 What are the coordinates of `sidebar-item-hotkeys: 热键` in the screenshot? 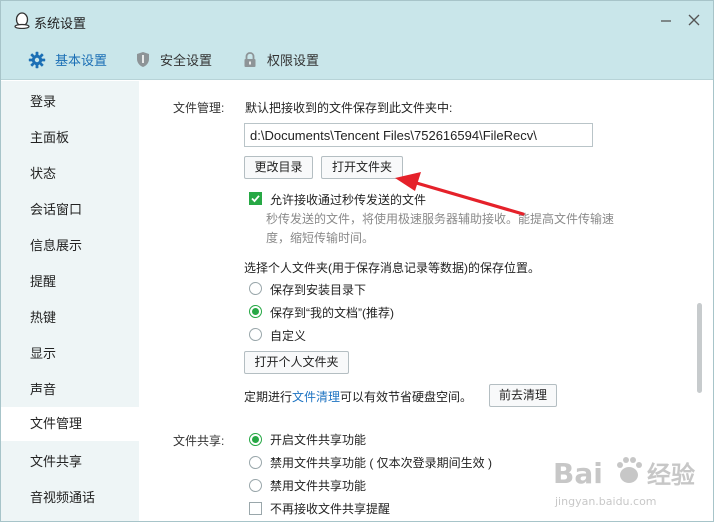 It's located at (70, 318).